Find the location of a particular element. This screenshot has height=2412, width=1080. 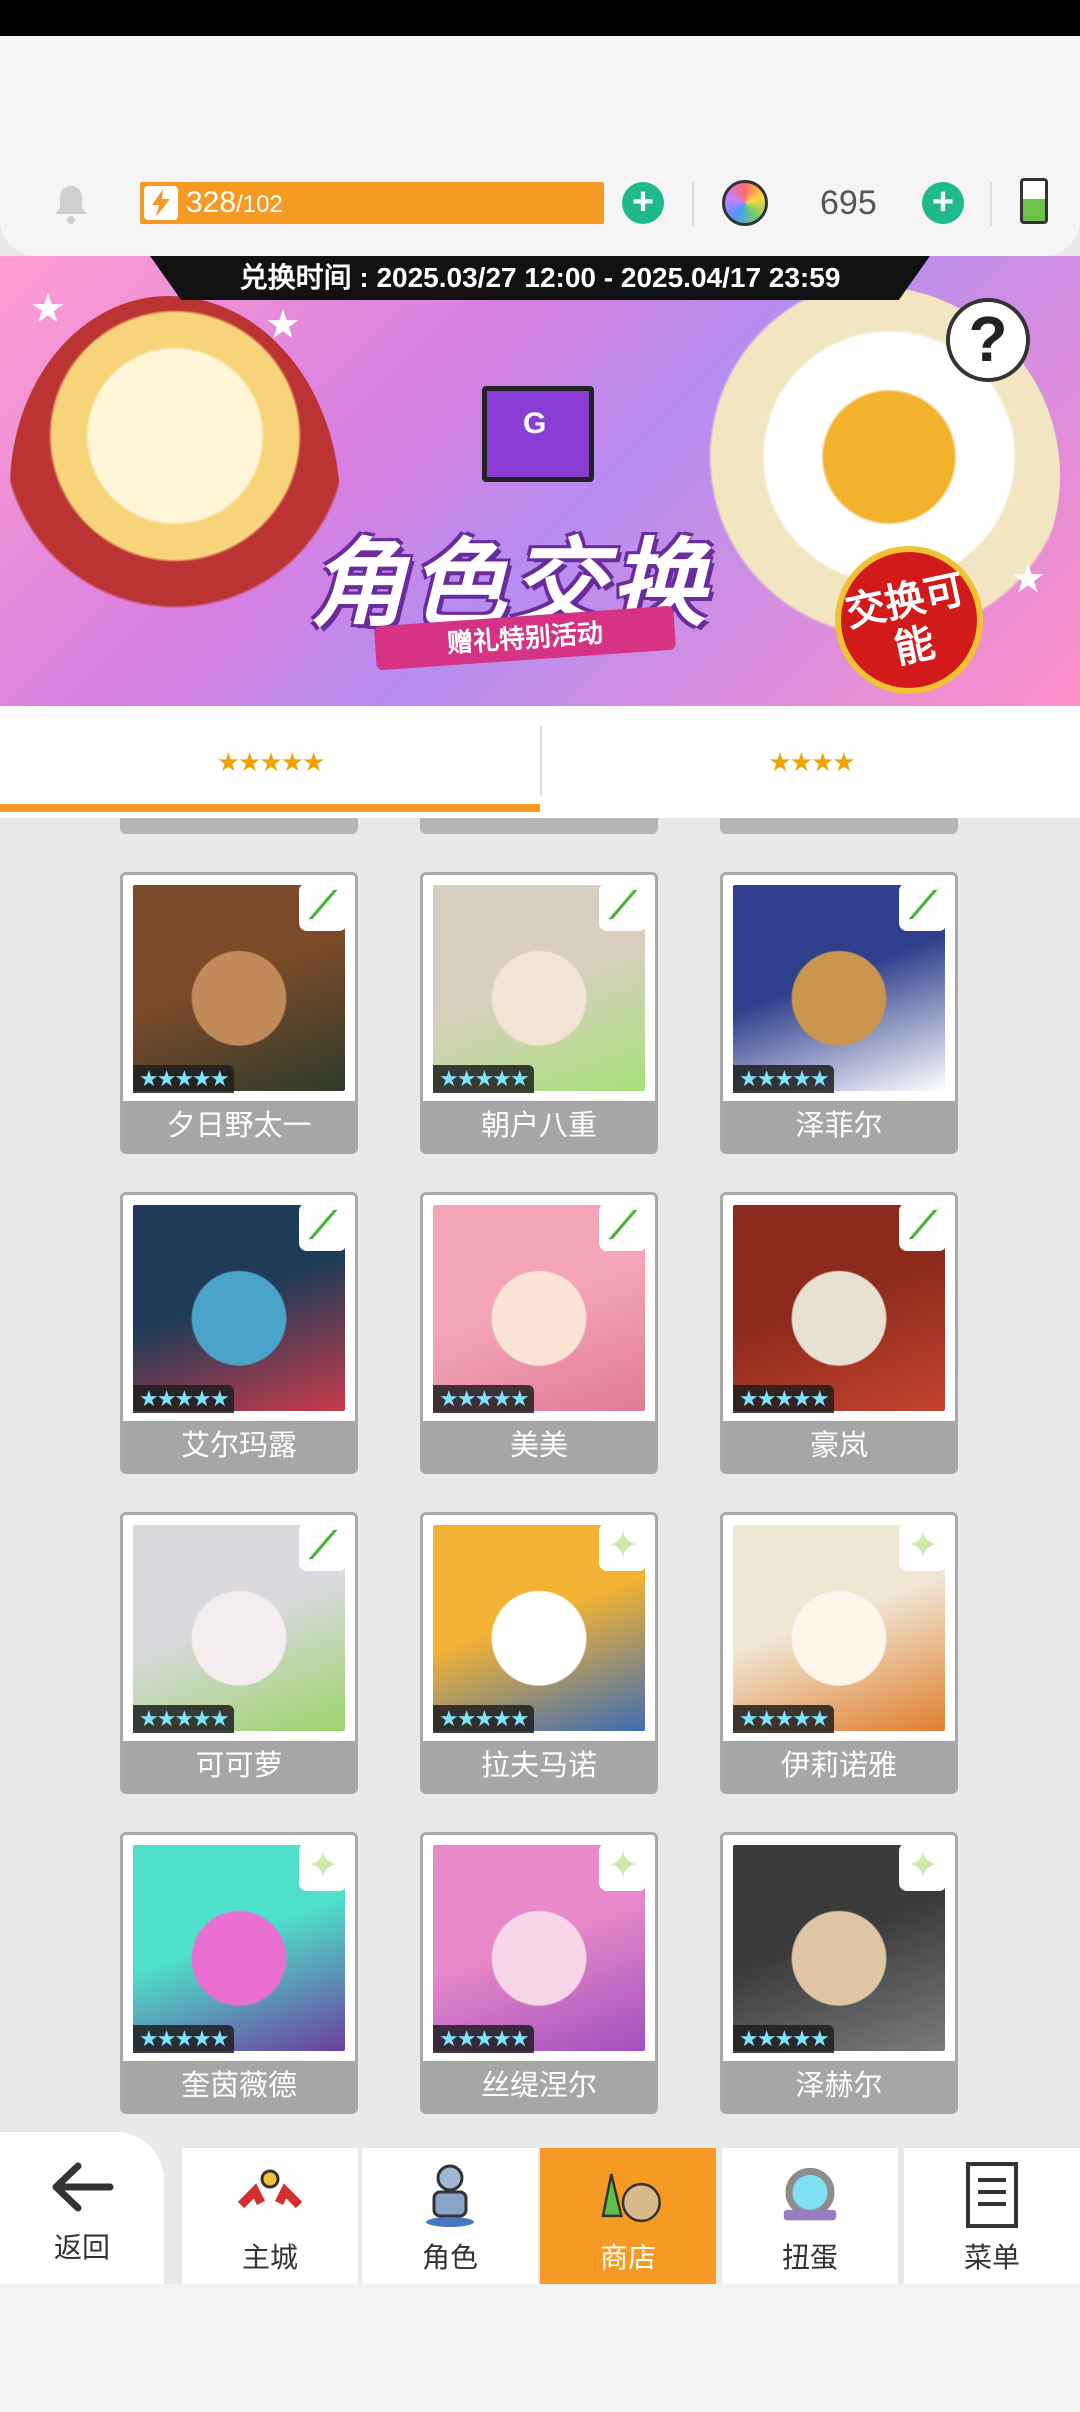

status-bar is located at coordinates (540, 18).